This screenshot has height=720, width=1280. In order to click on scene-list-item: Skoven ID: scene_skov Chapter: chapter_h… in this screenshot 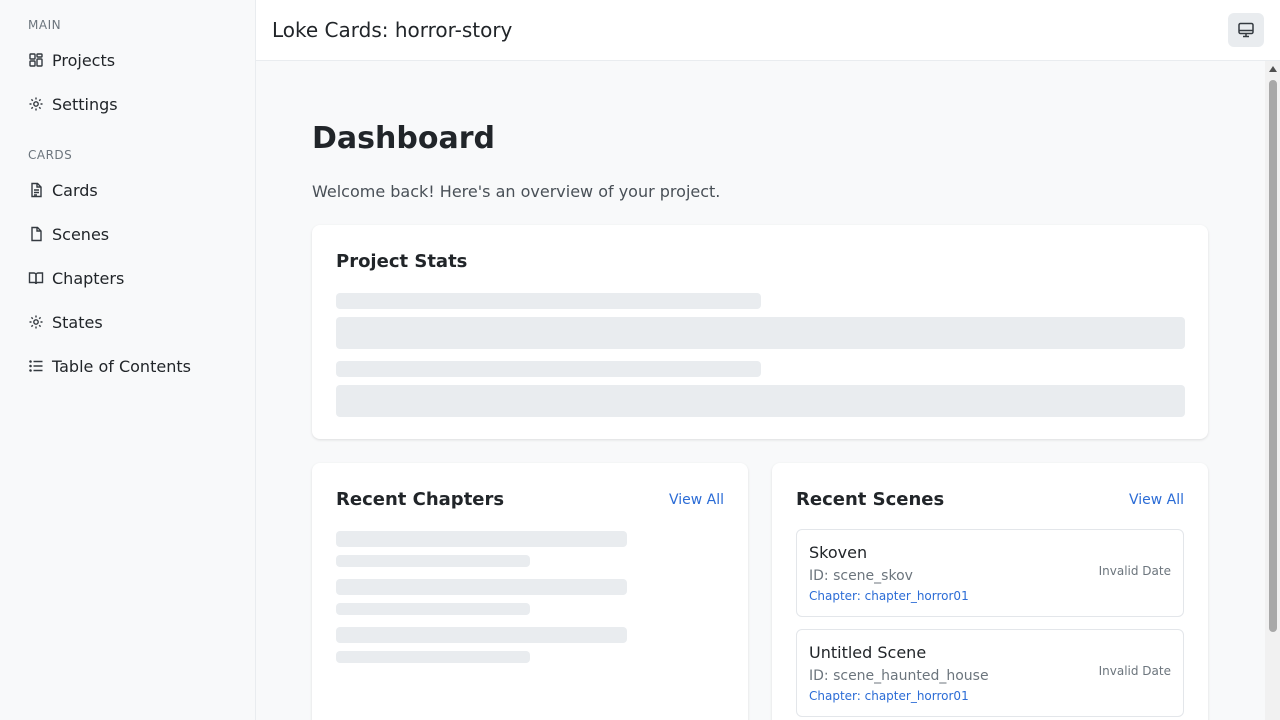, I will do `click(990, 573)`.